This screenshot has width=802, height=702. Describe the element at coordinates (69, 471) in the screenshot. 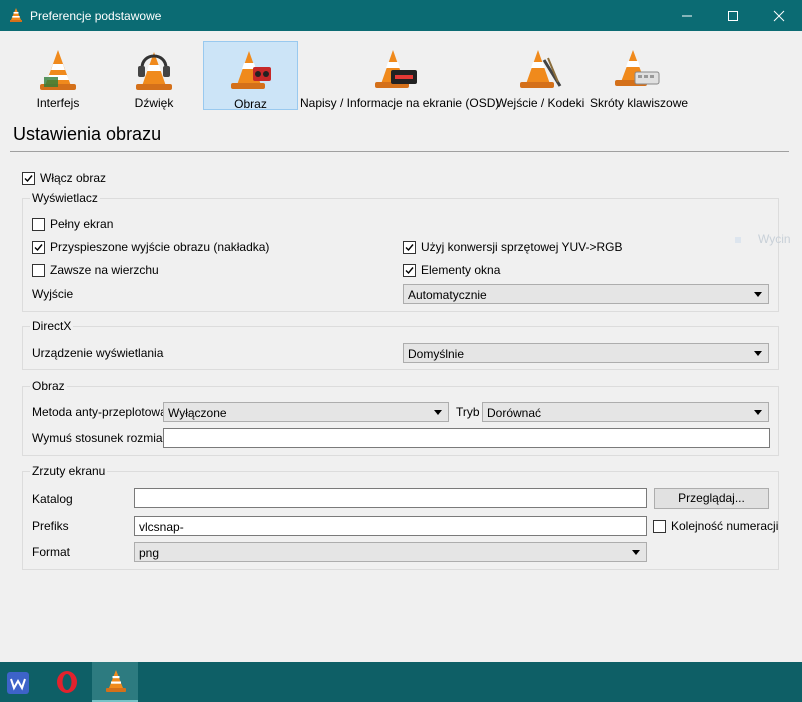

I see `group-title: Zrzuty ekranu` at that location.